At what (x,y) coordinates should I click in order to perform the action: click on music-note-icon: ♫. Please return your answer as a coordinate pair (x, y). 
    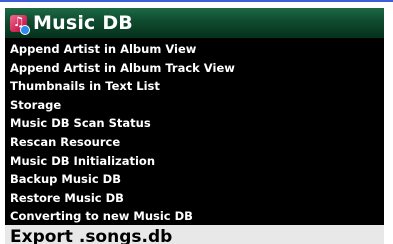
    Looking at the image, I should click on (20, 24).